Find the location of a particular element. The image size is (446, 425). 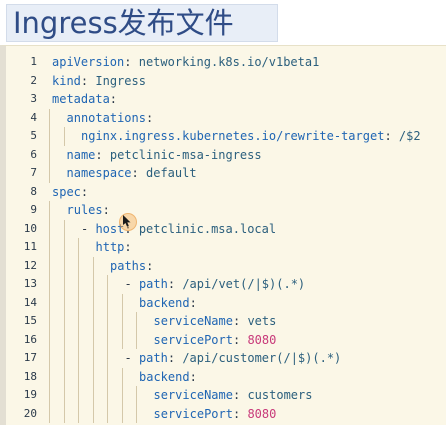

code-text: annotations: is located at coordinates (110, 118).